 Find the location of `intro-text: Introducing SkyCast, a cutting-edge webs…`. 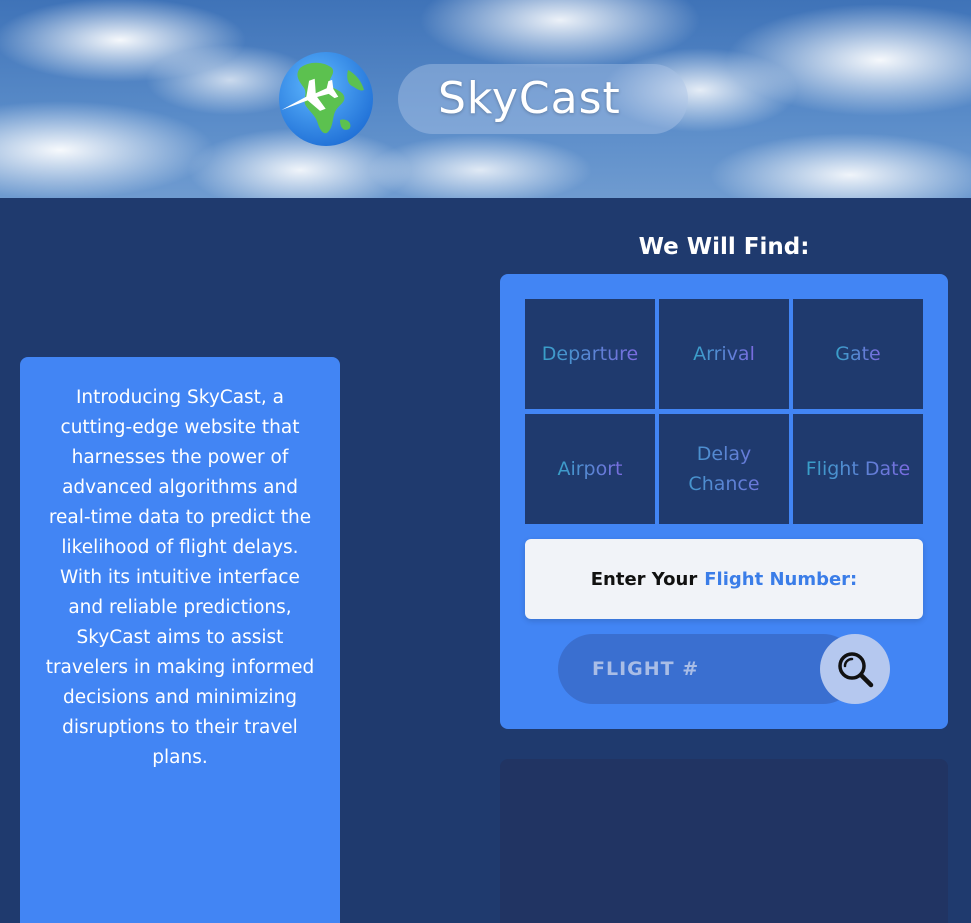

intro-text: Introducing SkyCast, a cutting-edge webs… is located at coordinates (180, 577).